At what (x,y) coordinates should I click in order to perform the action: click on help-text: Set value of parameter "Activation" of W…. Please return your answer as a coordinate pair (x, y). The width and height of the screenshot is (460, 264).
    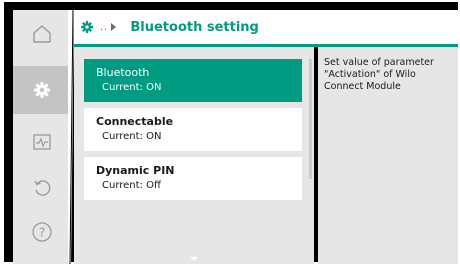
    Looking at the image, I should click on (379, 74).